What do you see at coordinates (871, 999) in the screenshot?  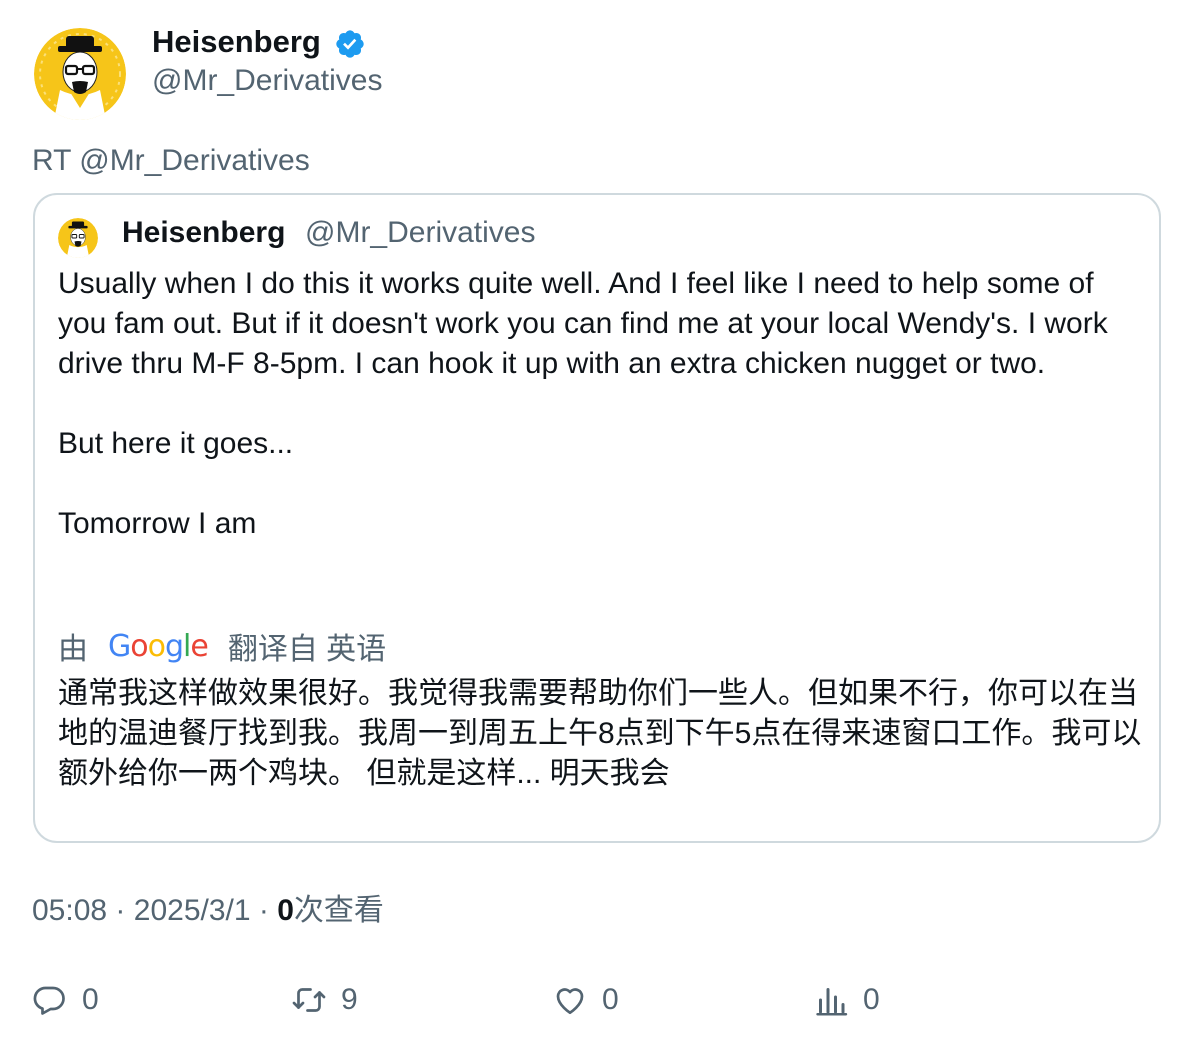 I see `views-action-count: 0` at bounding box center [871, 999].